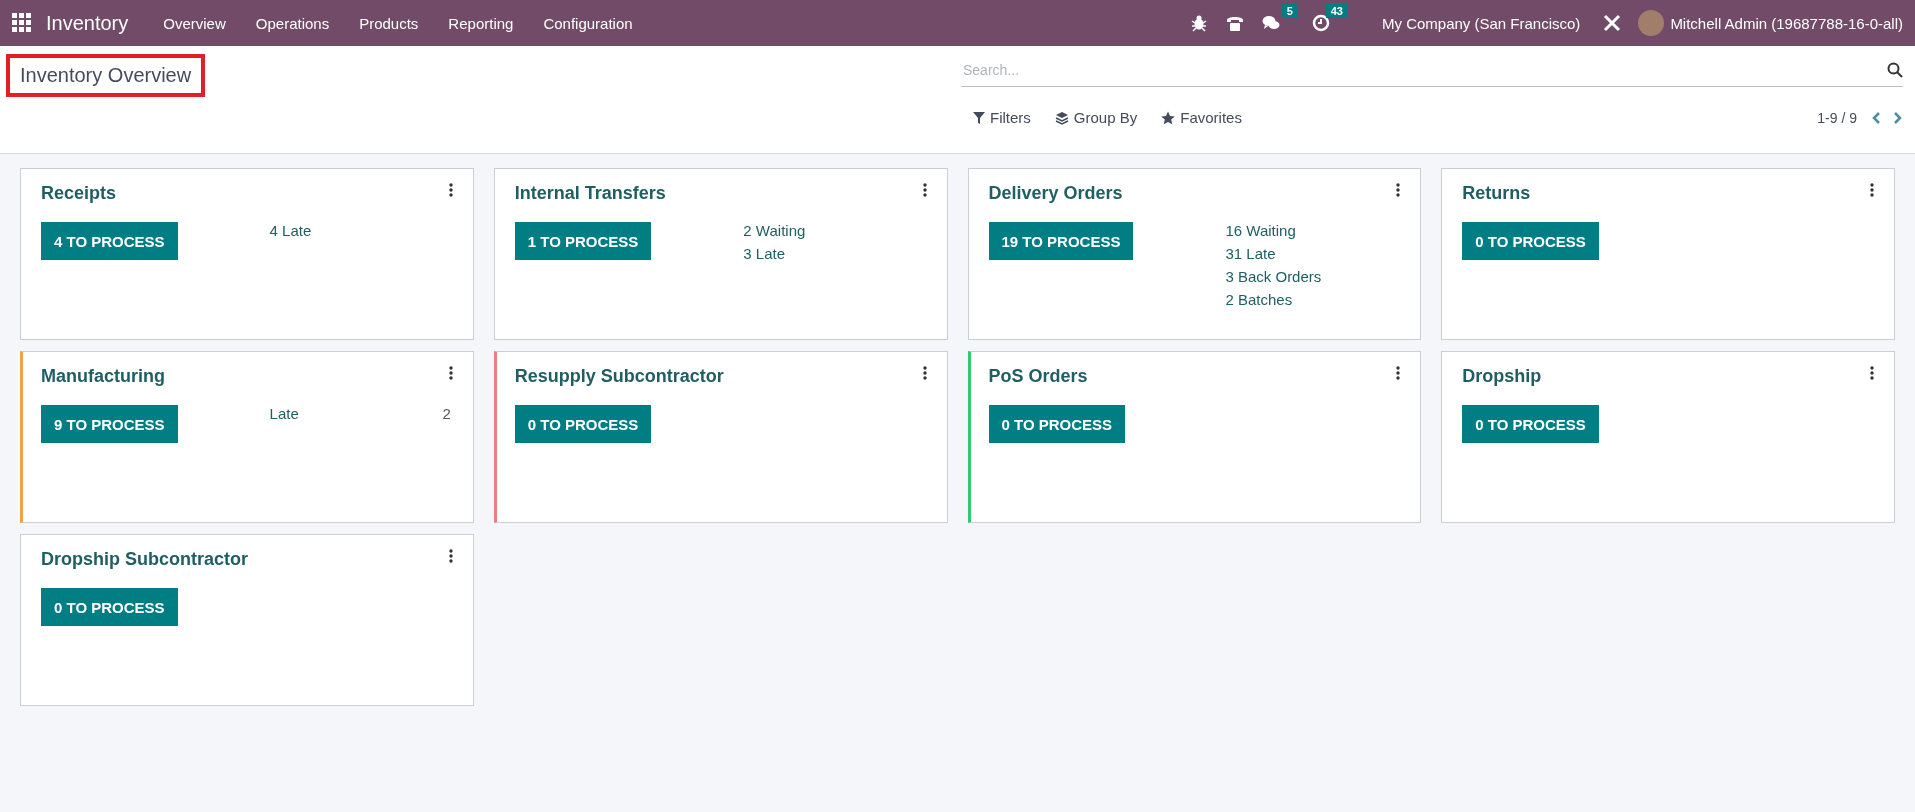  Describe the element at coordinates (22, 23) in the screenshot. I see `apps-menu-icon` at that location.